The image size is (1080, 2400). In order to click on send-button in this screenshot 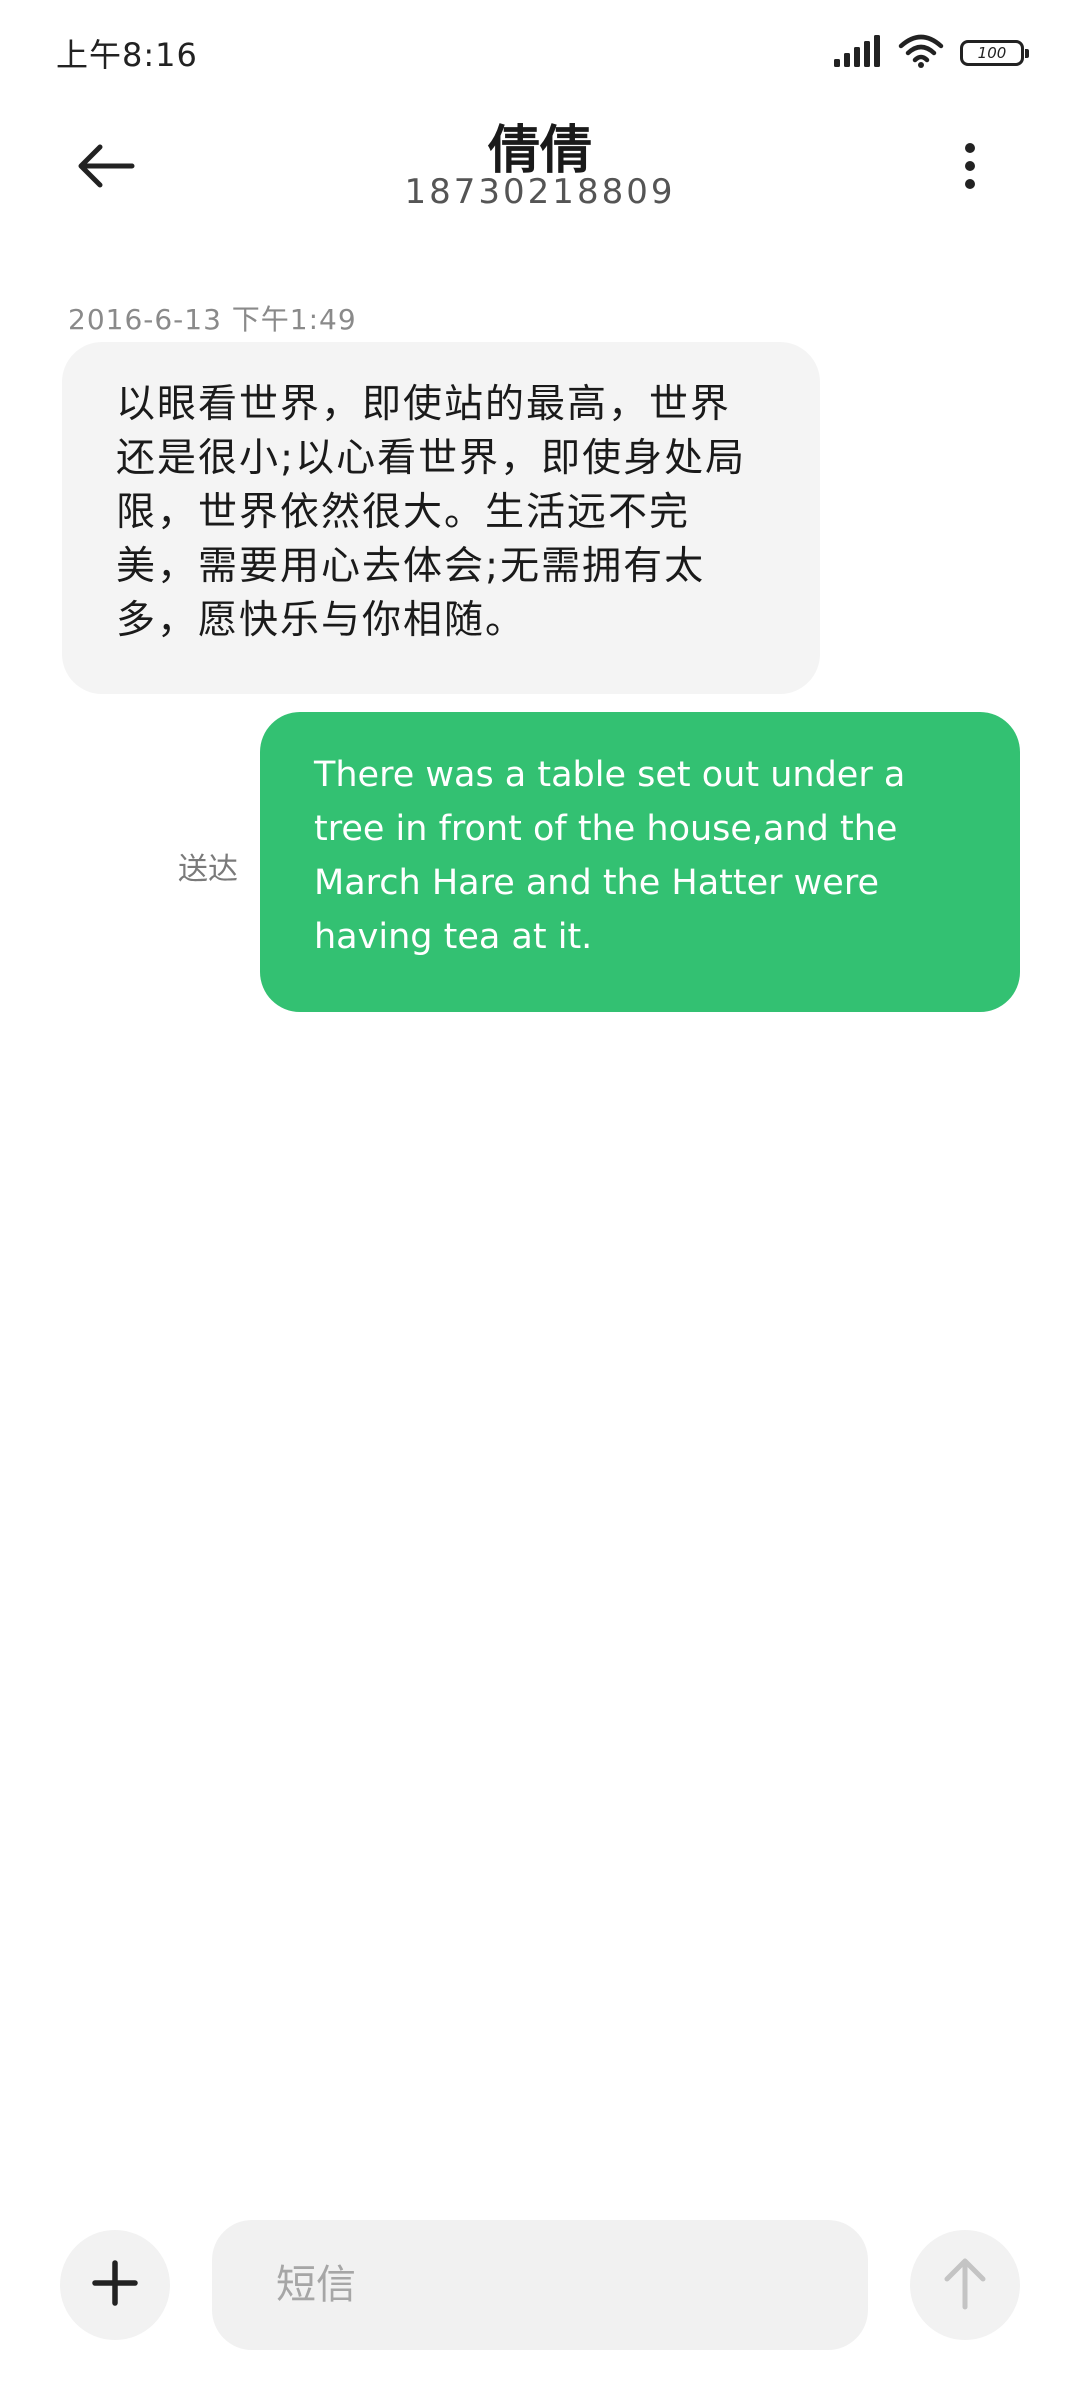, I will do `click(965, 2285)`.